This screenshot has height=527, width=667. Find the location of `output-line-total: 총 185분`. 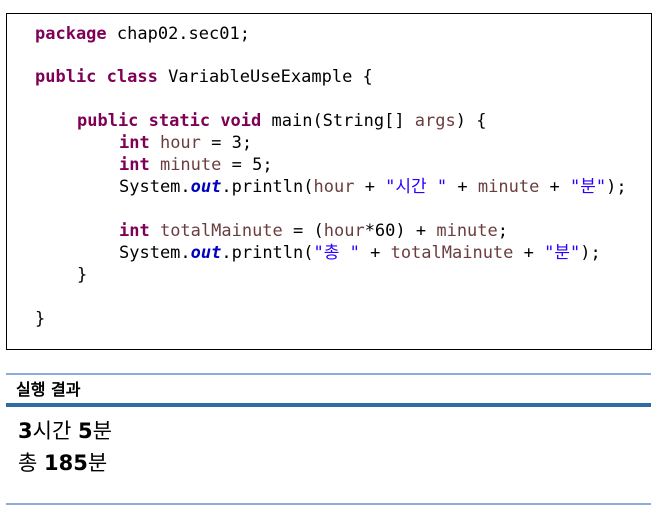

output-line-total: 총 185분 is located at coordinates (62, 463).